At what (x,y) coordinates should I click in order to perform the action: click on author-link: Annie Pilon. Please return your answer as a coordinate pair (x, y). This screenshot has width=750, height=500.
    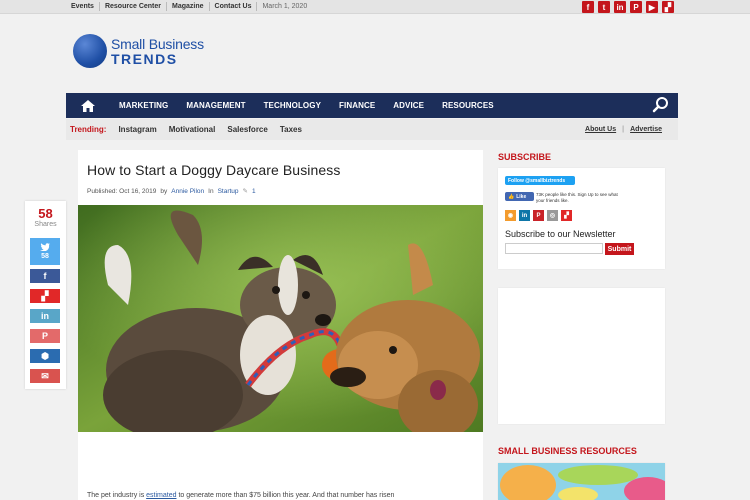
    Looking at the image, I should click on (187, 191).